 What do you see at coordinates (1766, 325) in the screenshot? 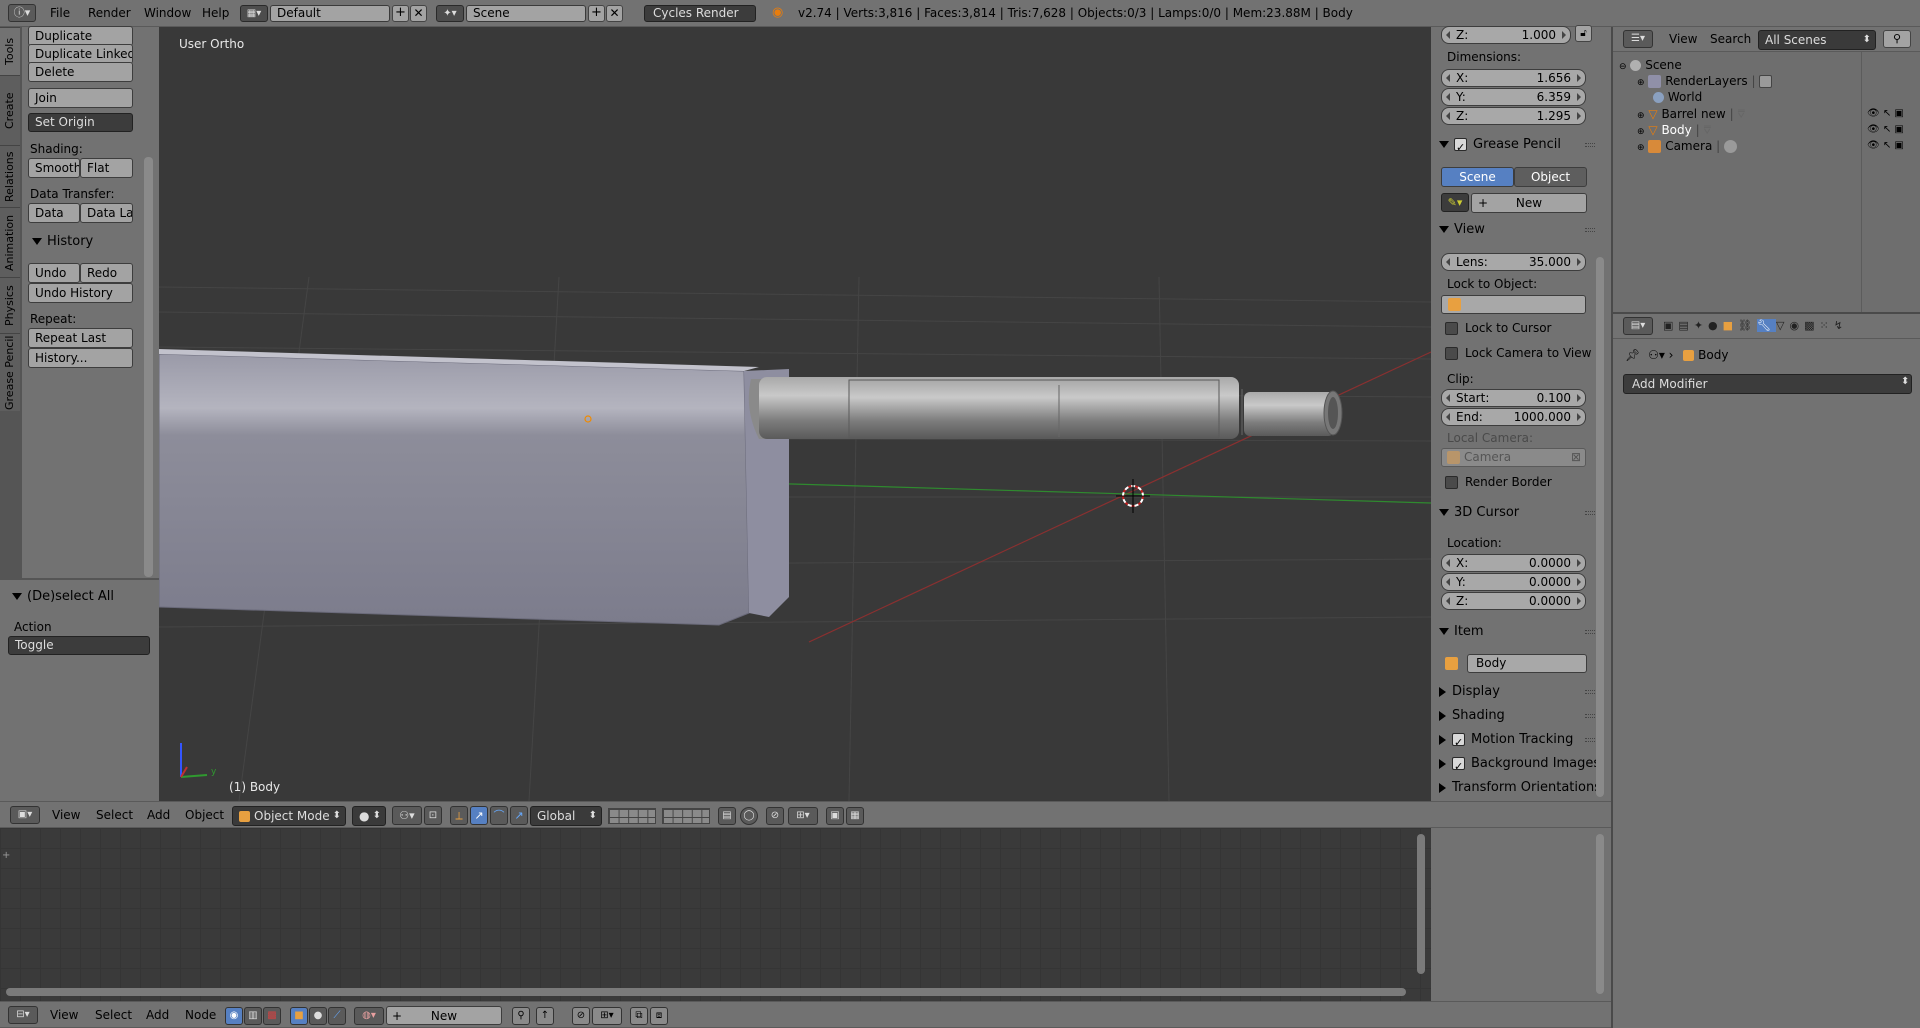
I see `modifiers-tab-icon: 🔧︎` at bounding box center [1766, 325].